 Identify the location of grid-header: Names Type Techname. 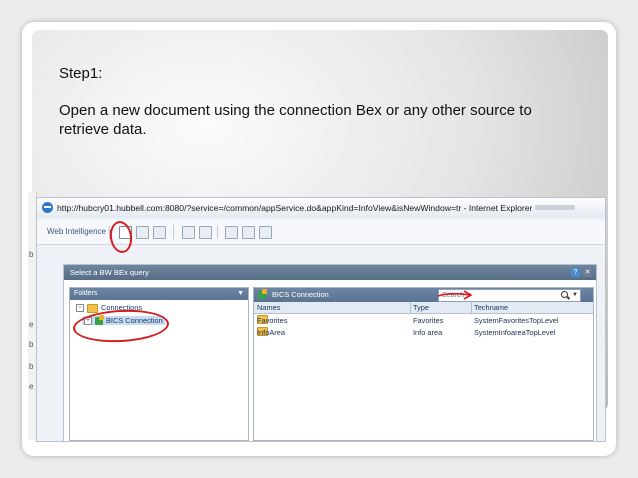
(423, 308).